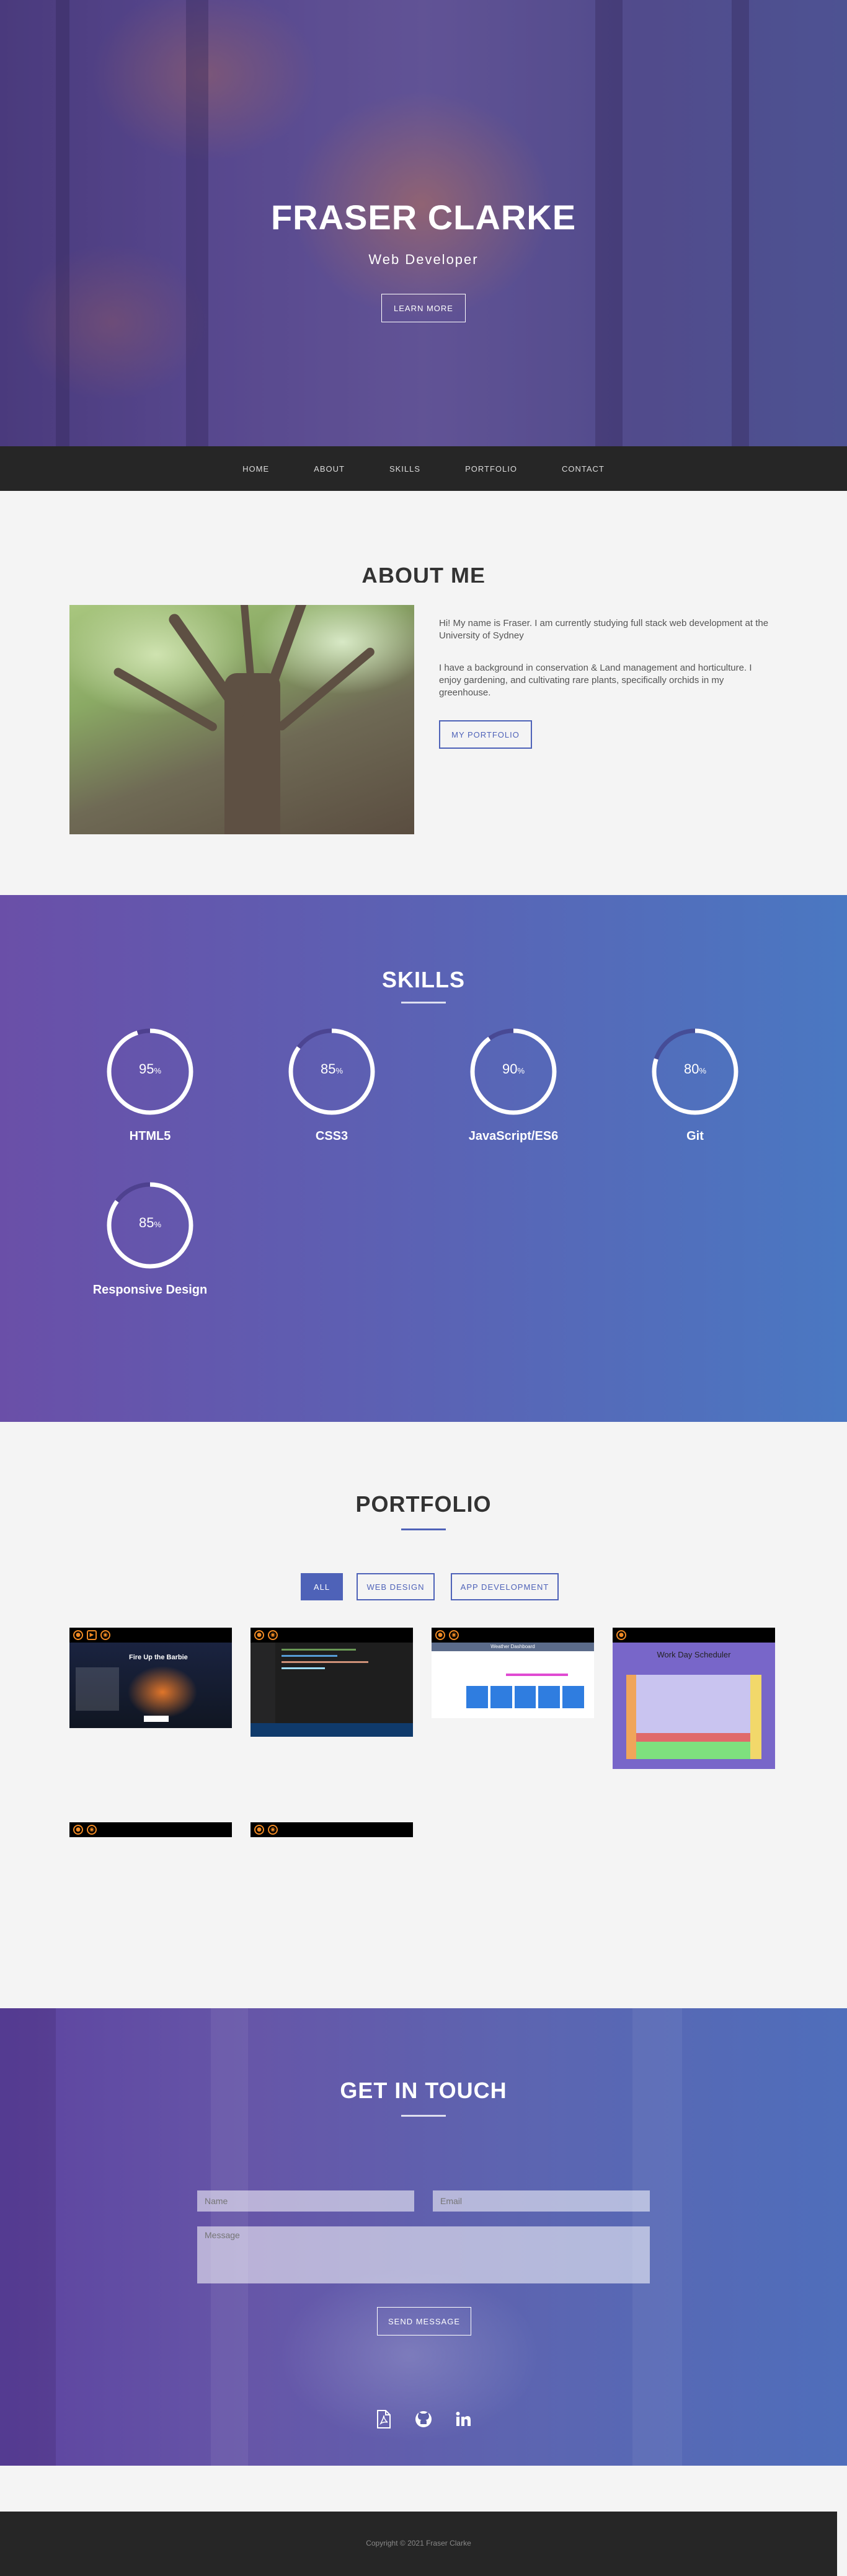  Describe the element at coordinates (505, 1586) in the screenshot. I see `filter-app-development-button: APP DEVELOPMENT` at that location.